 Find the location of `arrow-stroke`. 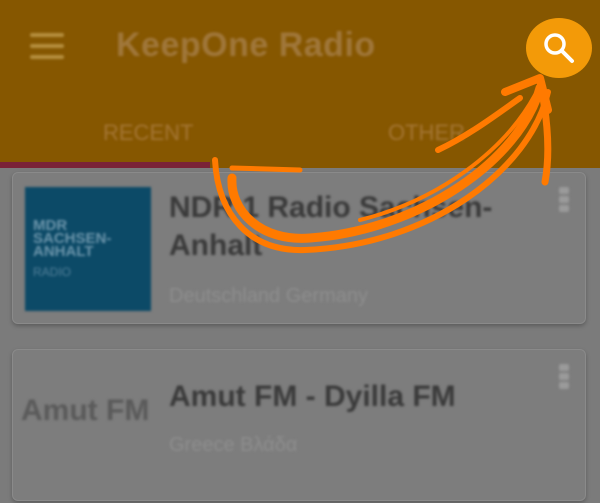

arrow-stroke is located at coordinates (266, 169).